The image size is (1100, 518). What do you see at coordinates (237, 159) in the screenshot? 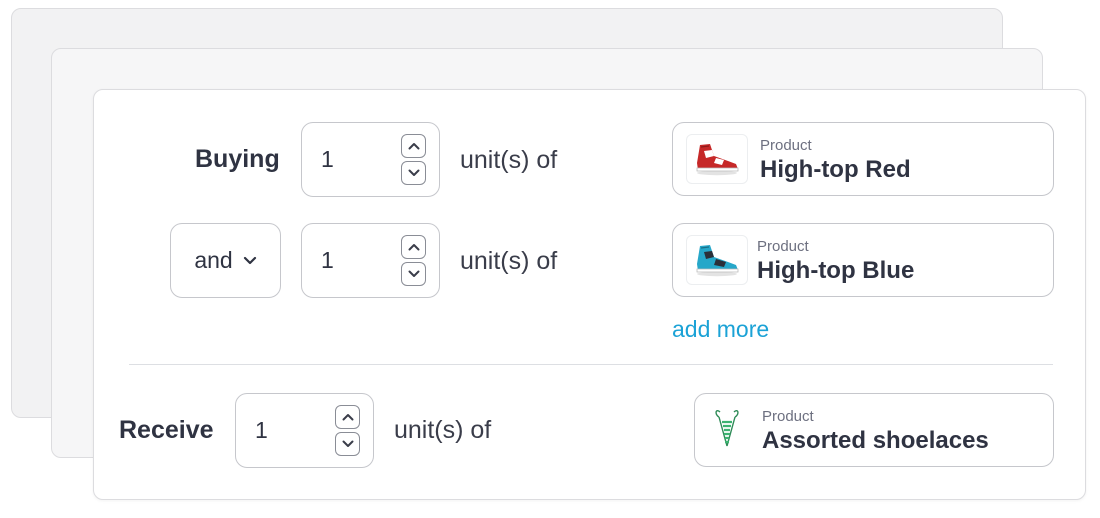
I see `buying-label: Buying` at bounding box center [237, 159].